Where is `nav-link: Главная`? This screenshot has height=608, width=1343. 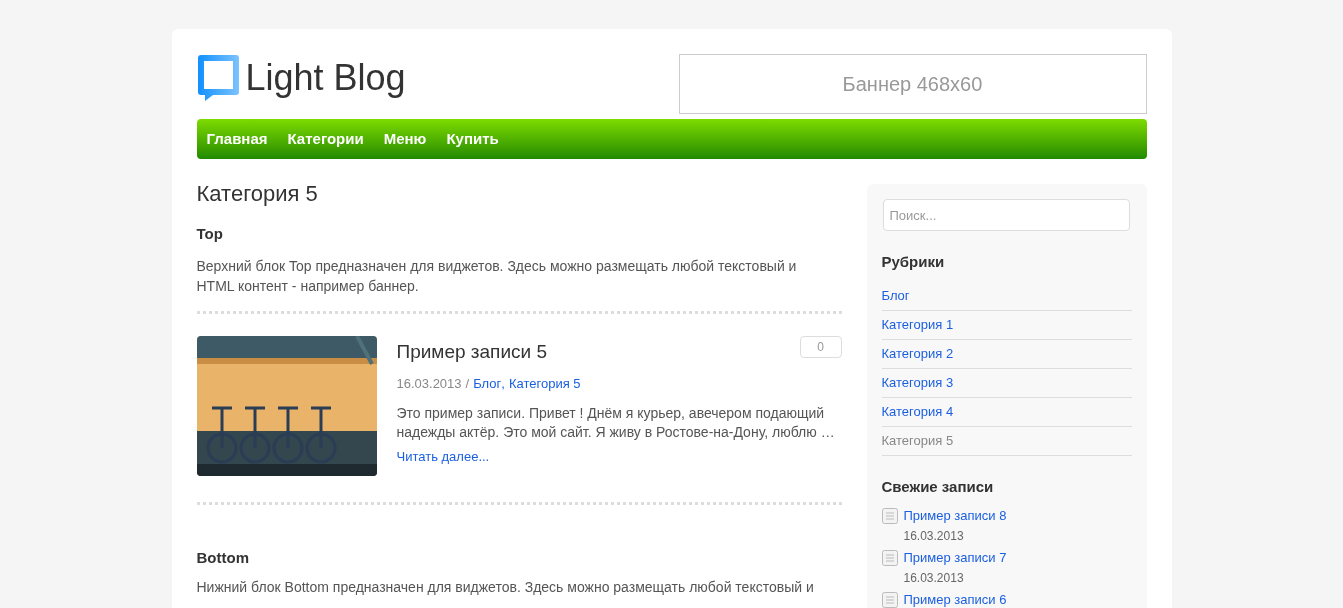 nav-link: Главная is located at coordinates (237, 139).